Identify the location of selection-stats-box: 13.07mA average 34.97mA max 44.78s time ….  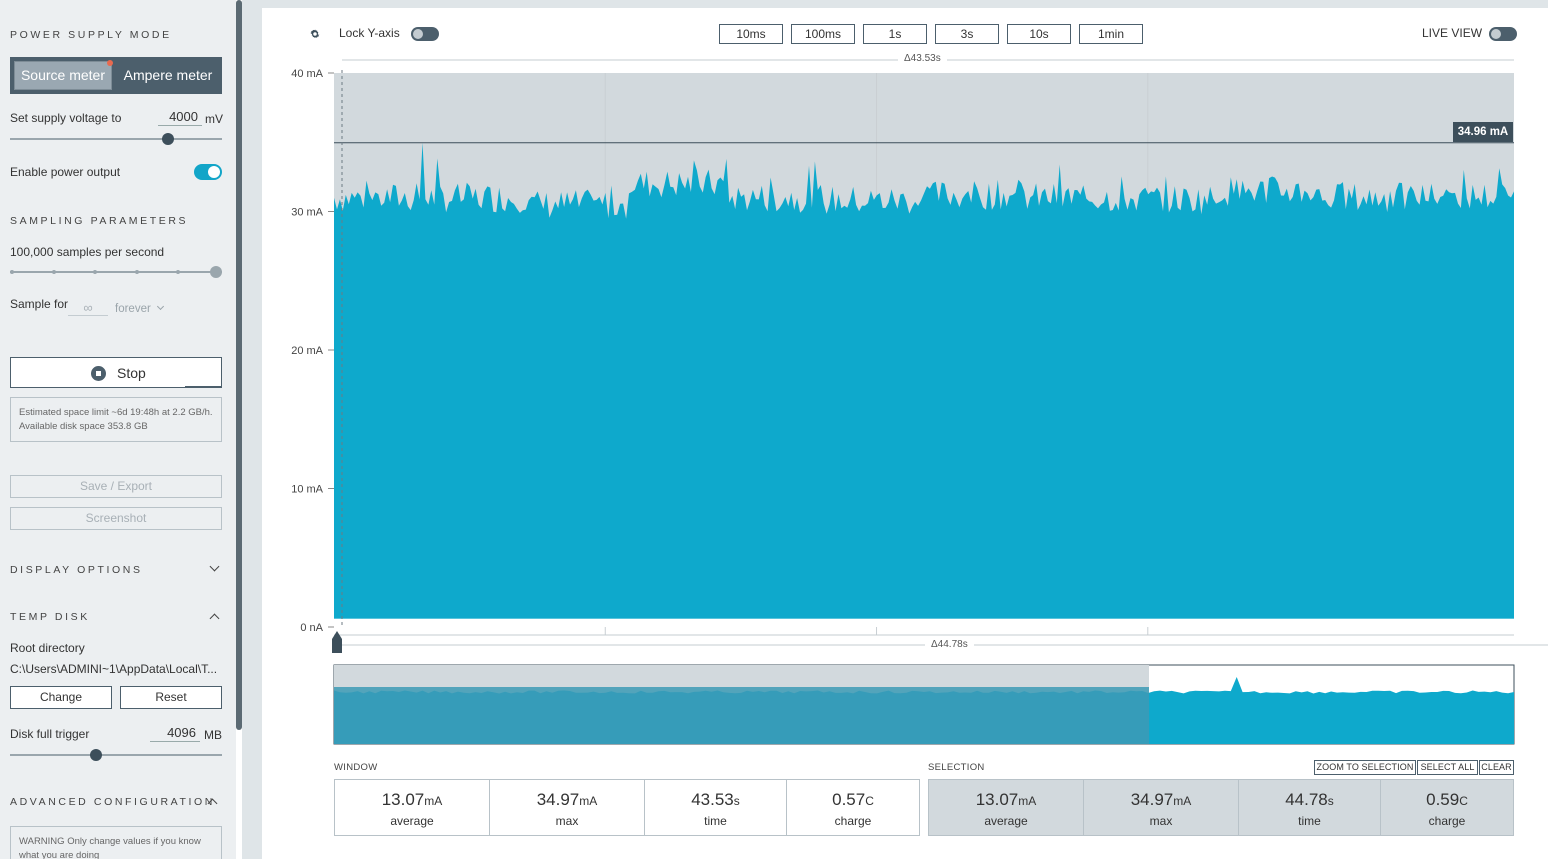
(1221, 807).